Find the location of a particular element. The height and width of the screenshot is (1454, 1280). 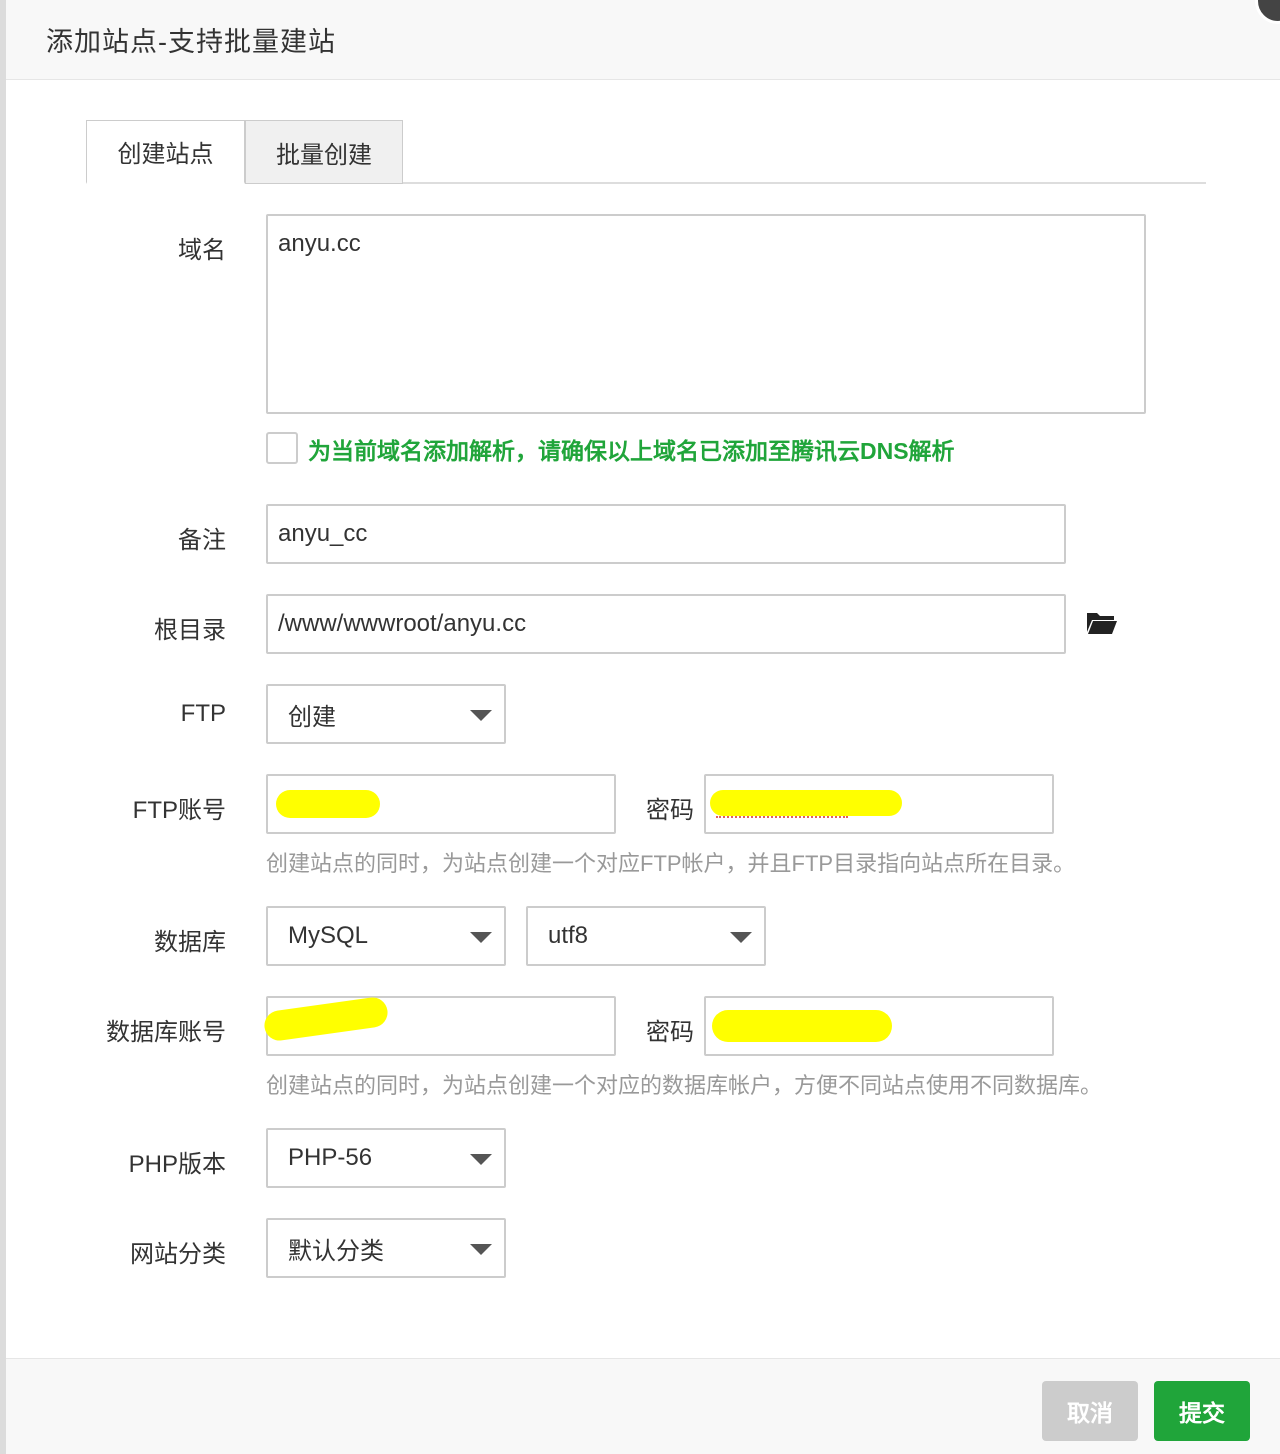

ftp-selected: 创建 is located at coordinates (312, 717).